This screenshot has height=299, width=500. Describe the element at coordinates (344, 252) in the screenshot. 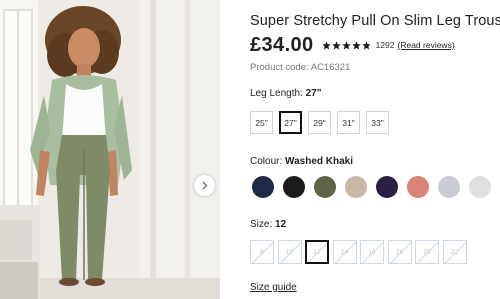

I see `size-option: 14` at that location.